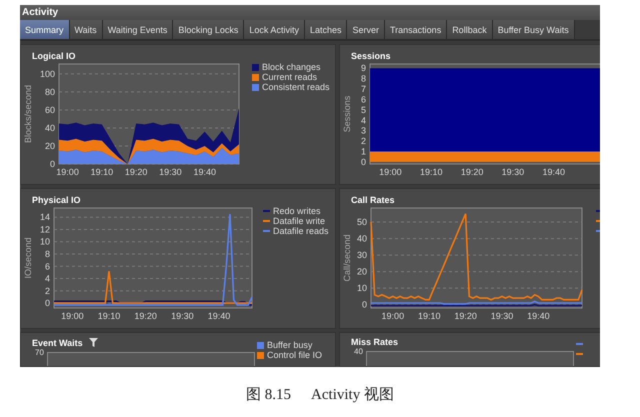  What do you see at coordinates (208, 29) in the screenshot?
I see `tab: Blocking Locks` at bounding box center [208, 29].